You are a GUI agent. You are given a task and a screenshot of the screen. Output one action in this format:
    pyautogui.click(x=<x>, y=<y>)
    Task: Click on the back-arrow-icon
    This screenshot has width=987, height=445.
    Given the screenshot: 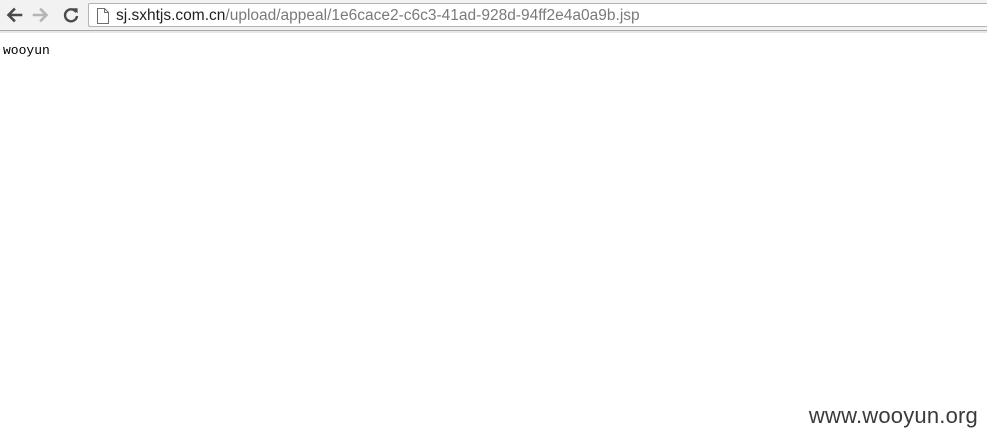 What is the action you would take?
    pyautogui.click(x=14, y=15)
    